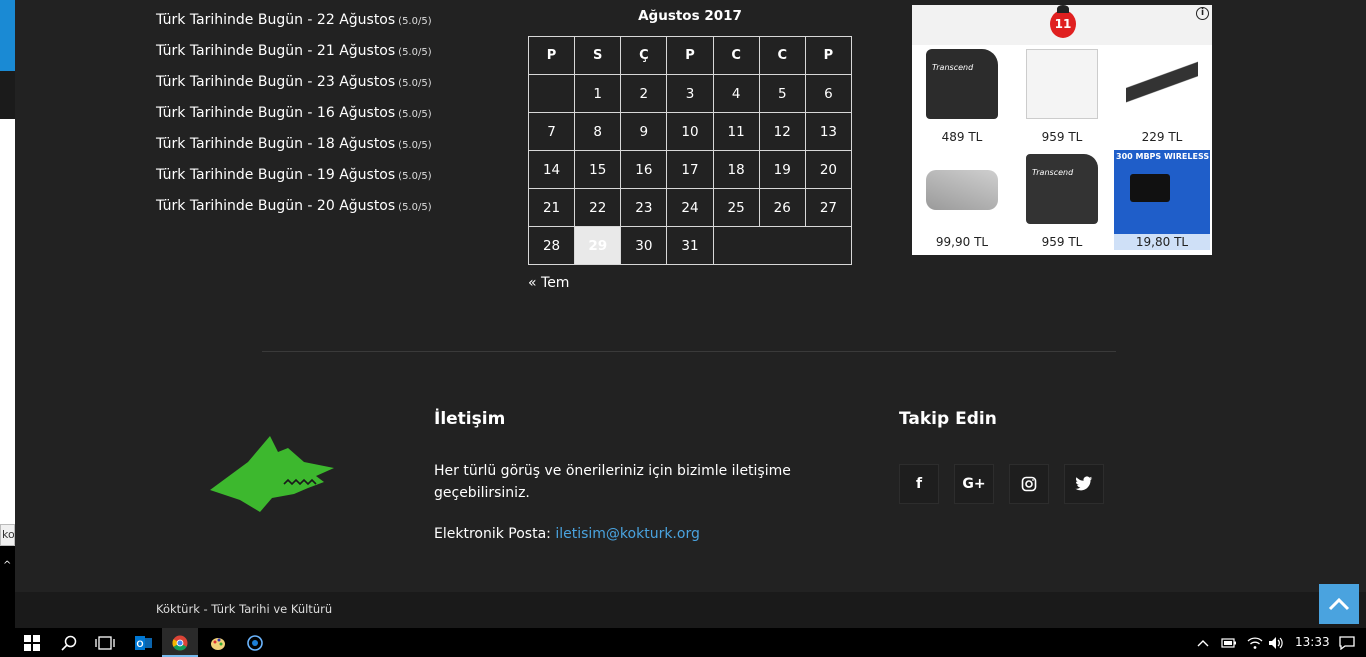  Describe the element at coordinates (144, 642) in the screenshot. I see `outlook-icon: O` at that location.